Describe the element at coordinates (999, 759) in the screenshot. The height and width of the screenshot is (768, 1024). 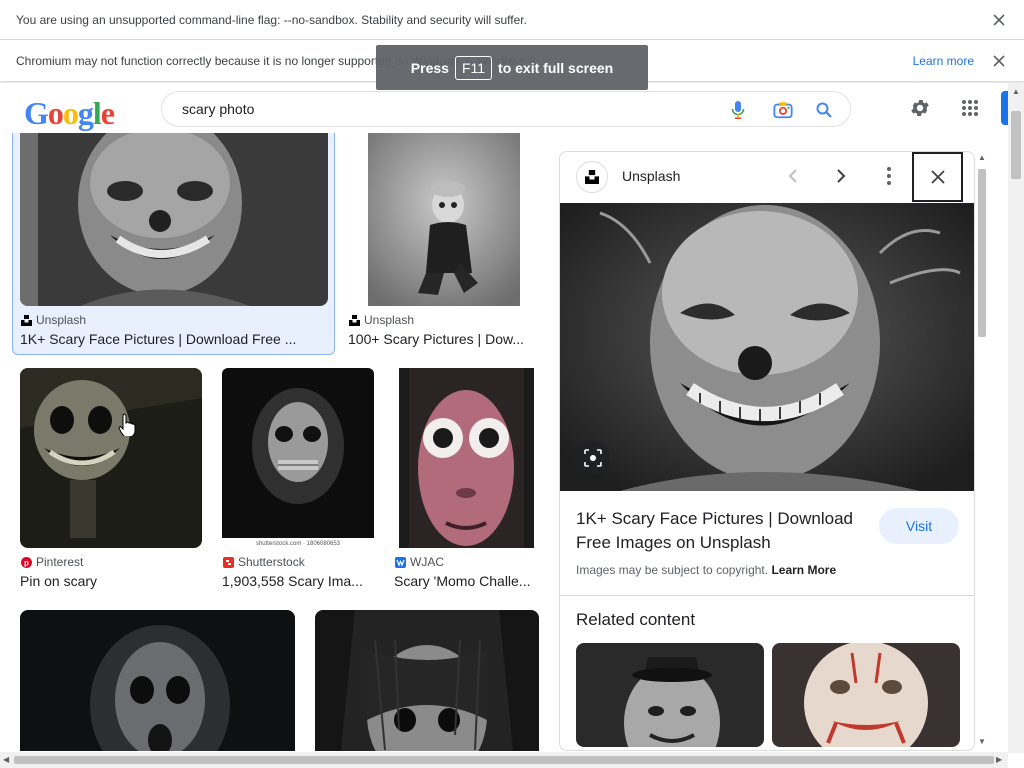
I see `scroll-right-icon: ▶` at that location.